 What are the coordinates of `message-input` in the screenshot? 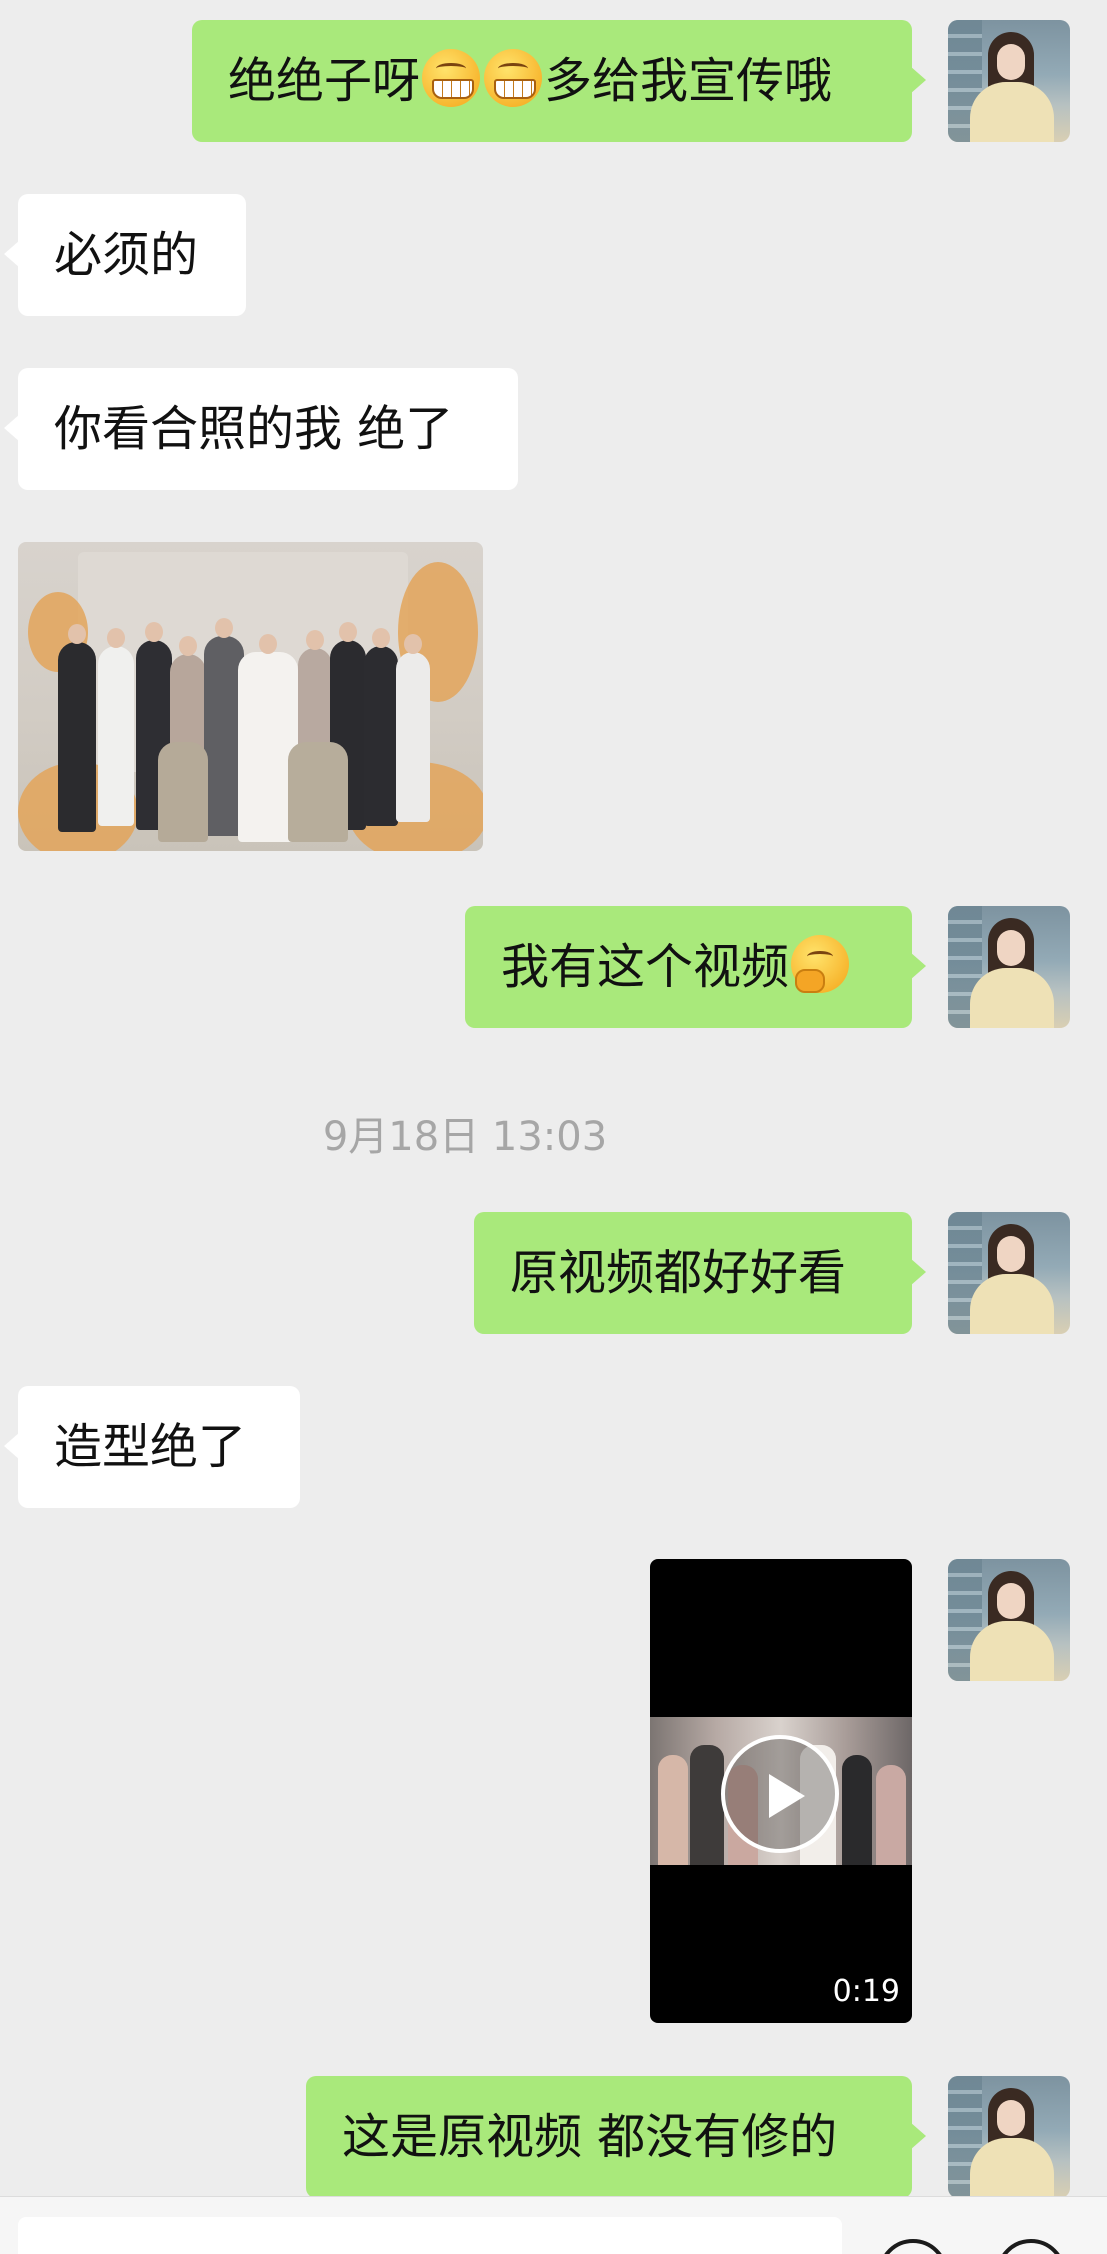 It's located at (430, 2235).